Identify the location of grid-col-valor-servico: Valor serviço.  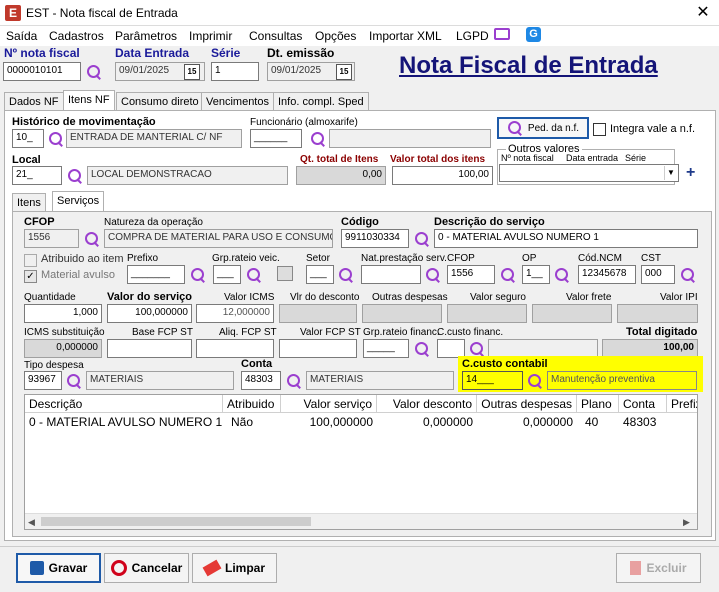
(329, 404).